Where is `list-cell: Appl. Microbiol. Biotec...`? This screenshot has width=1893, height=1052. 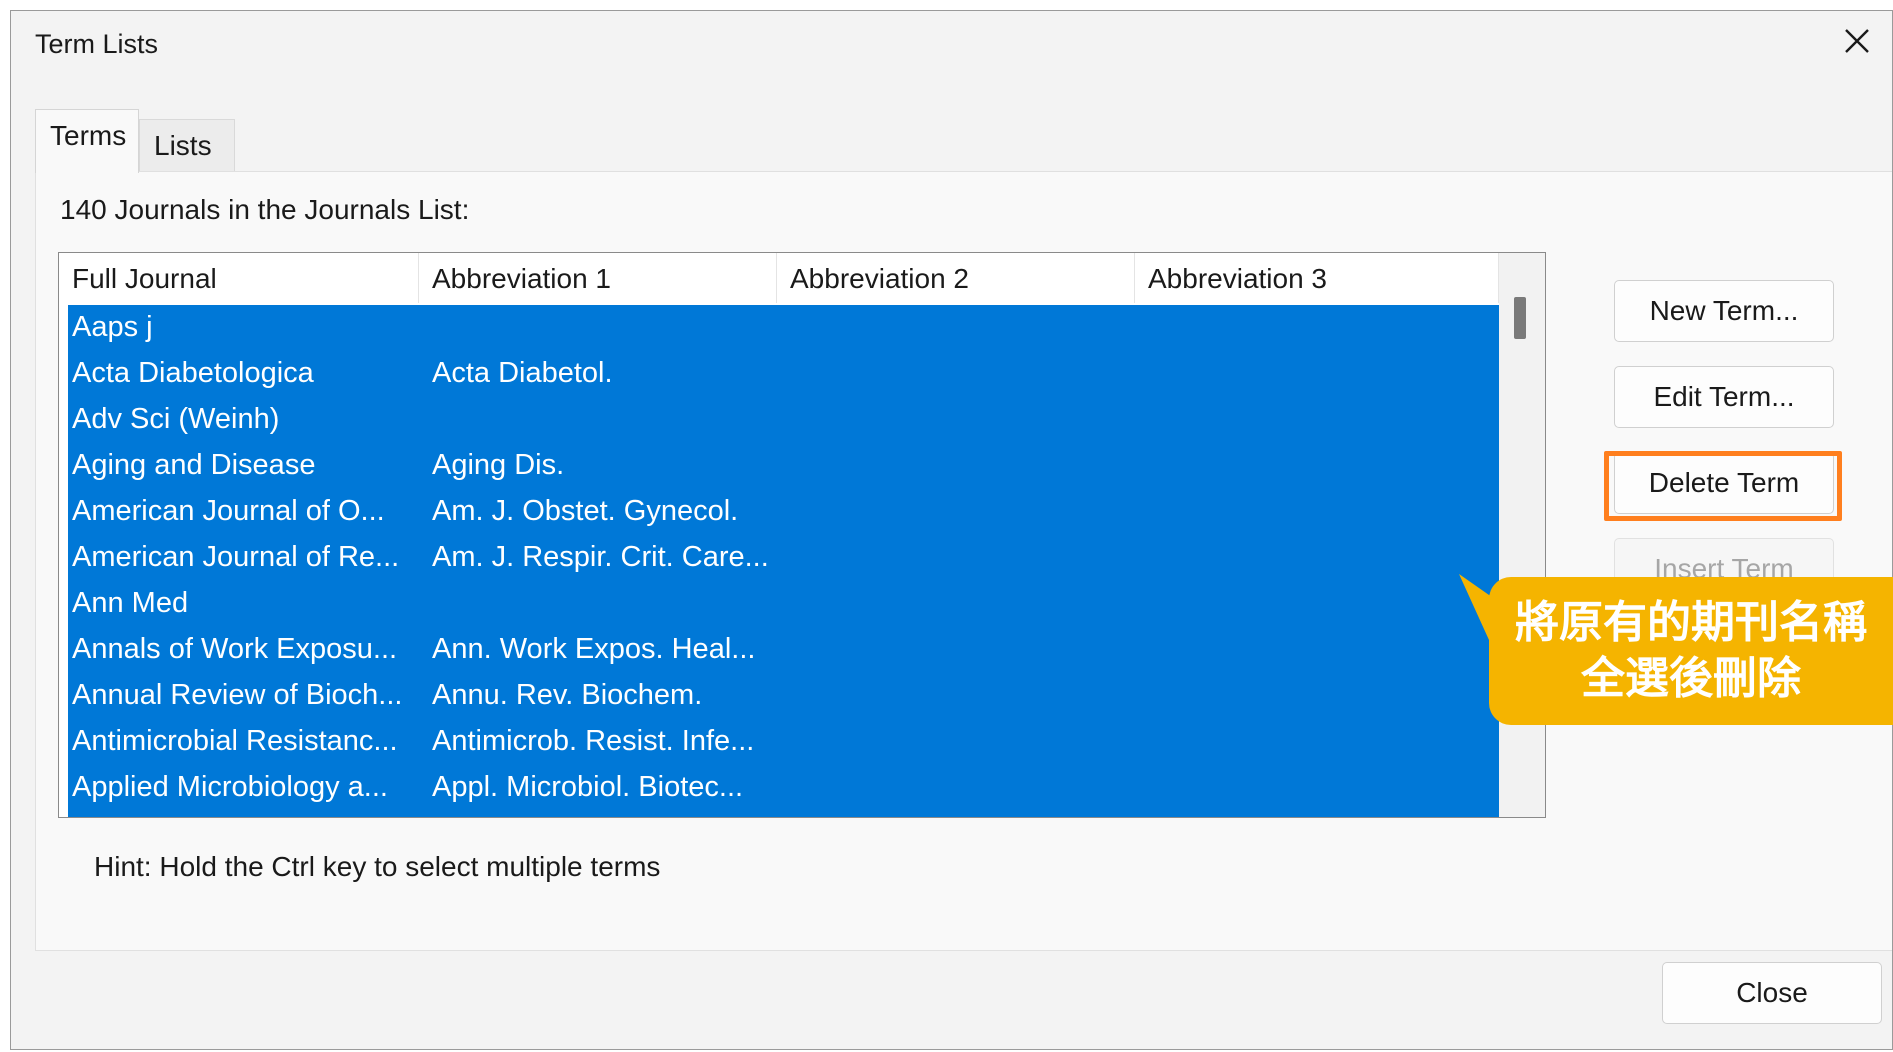 list-cell: Appl. Microbiol. Biotec... is located at coordinates (588, 787).